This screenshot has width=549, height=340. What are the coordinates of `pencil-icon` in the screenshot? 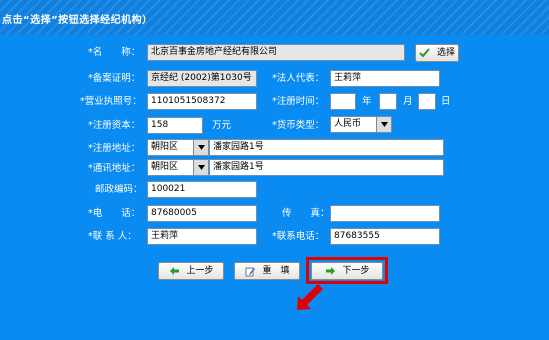 It's located at (250, 271).